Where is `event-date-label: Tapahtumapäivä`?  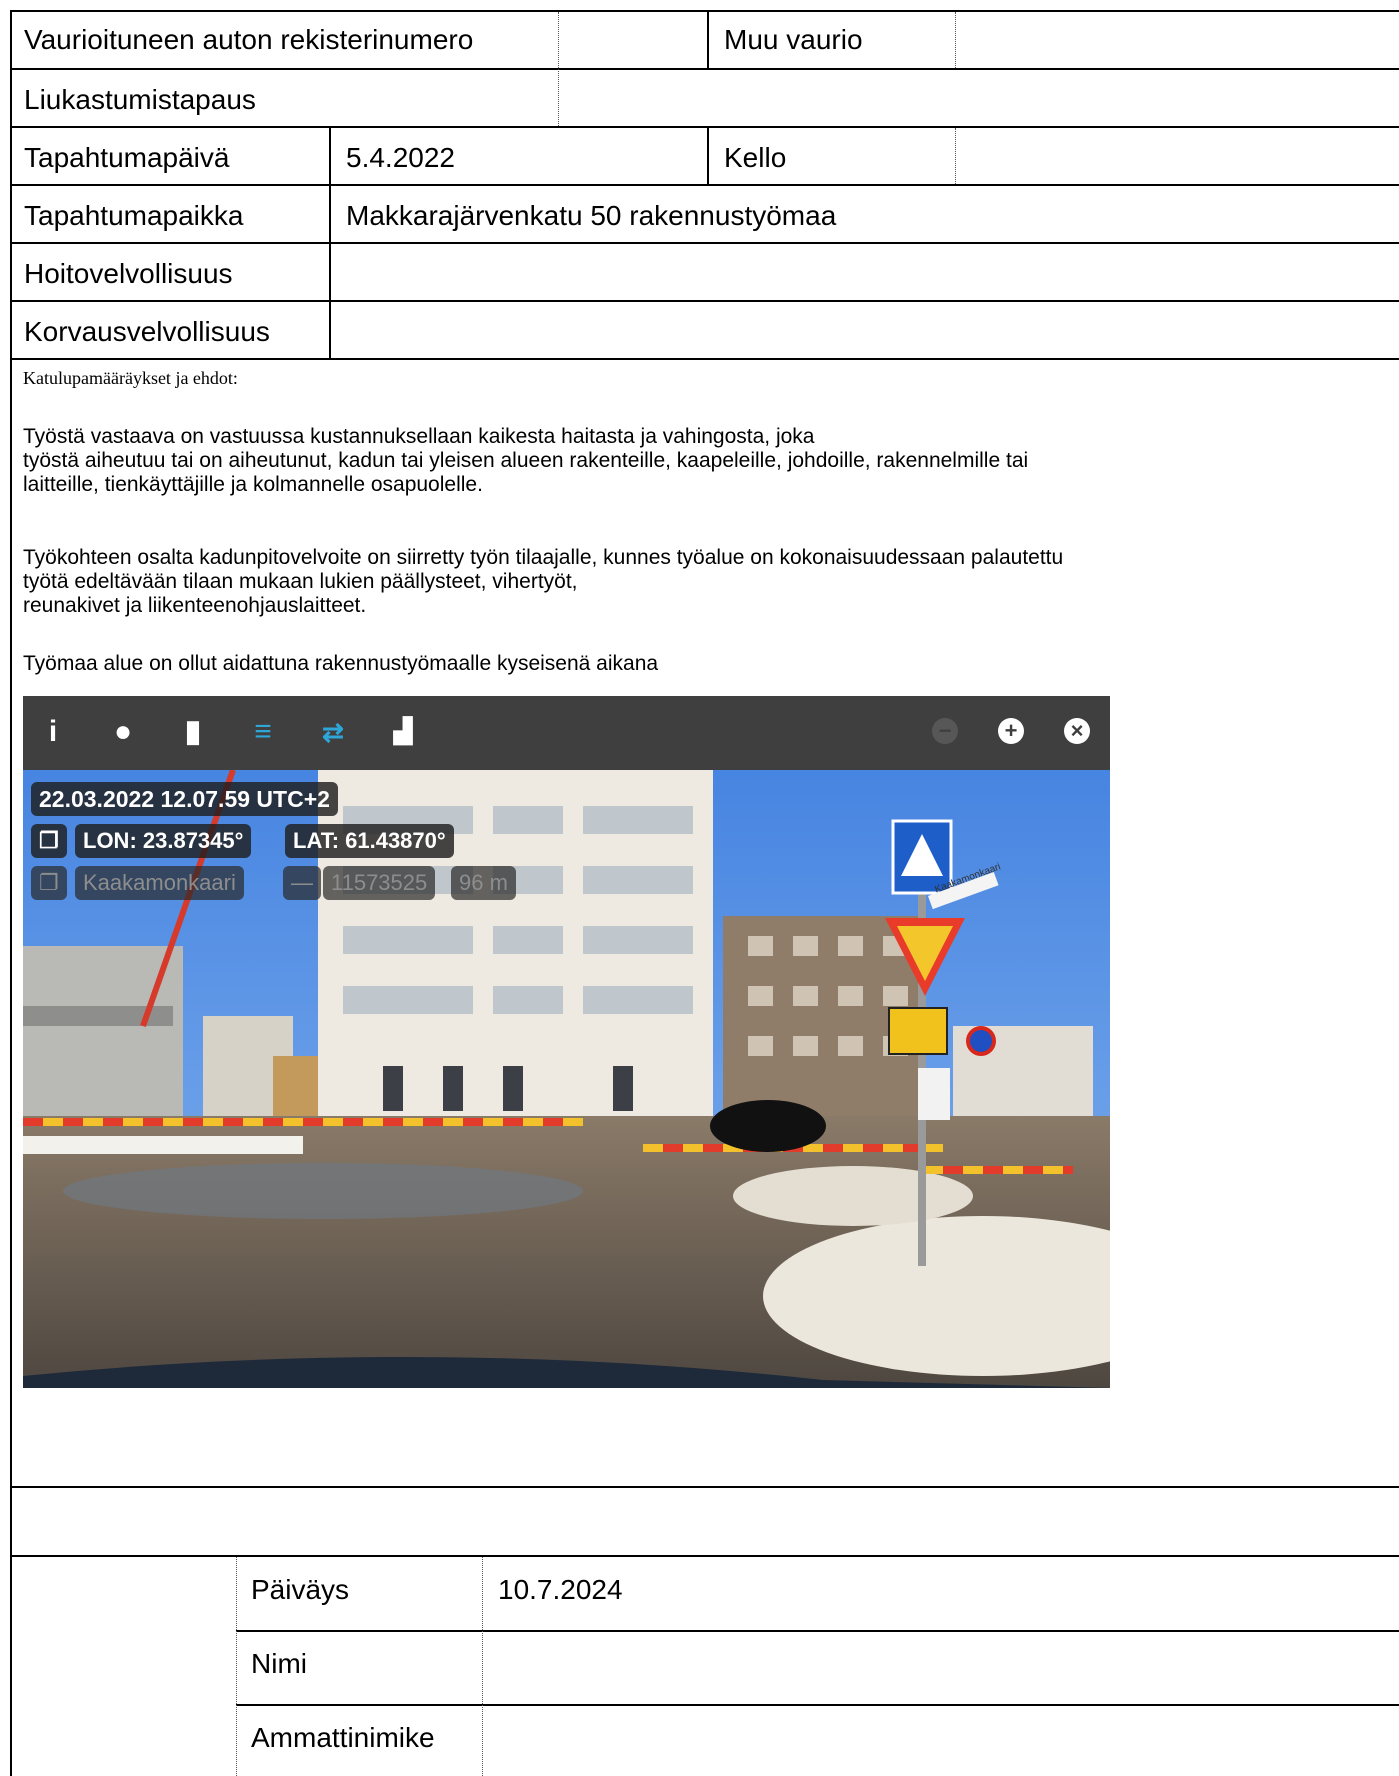 event-date-label: Tapahtumapäivä is located at coordinates (127, 157).